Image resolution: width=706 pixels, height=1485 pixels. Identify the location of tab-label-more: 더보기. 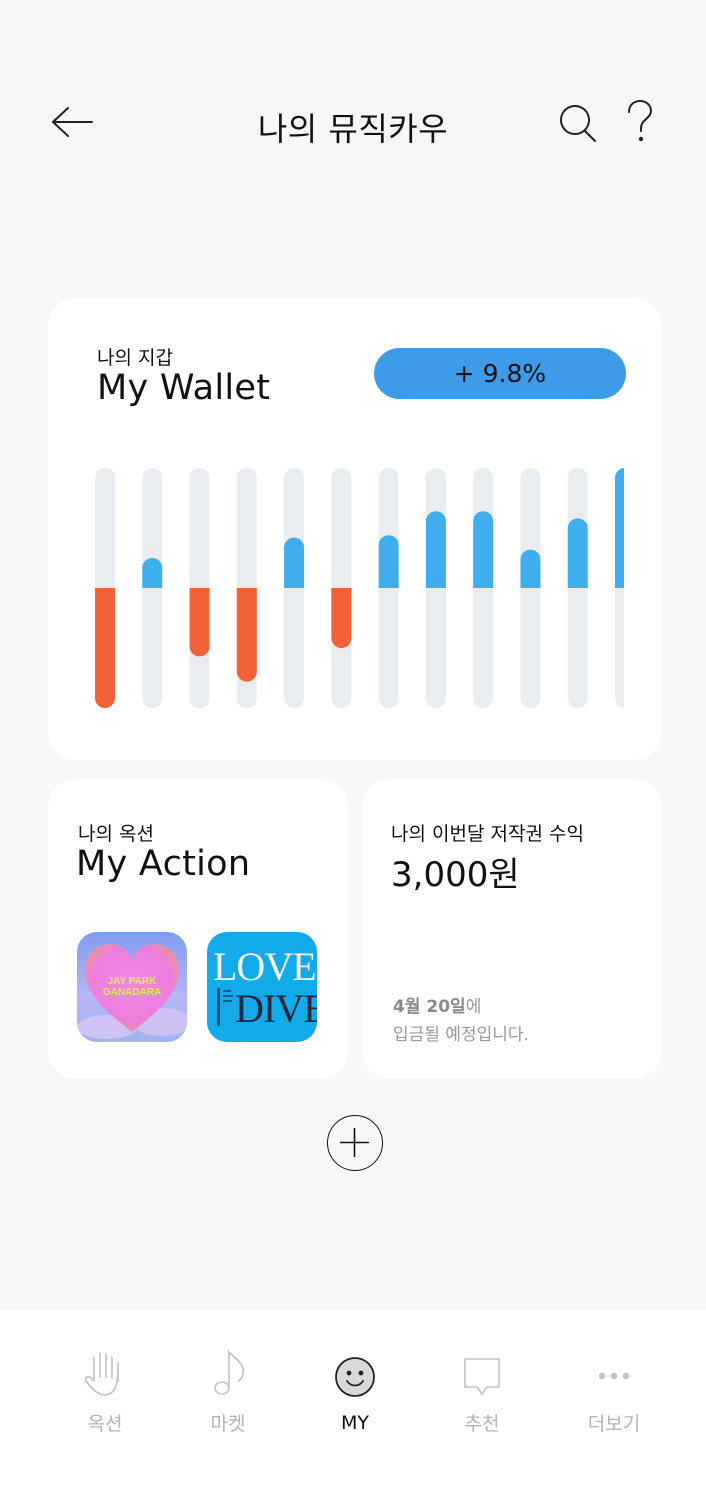
(614, 1424).